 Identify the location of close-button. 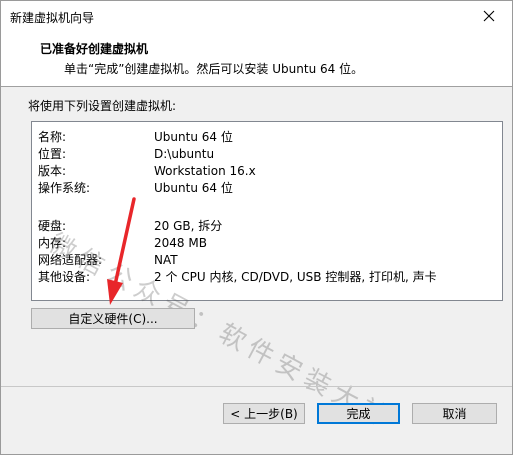
(489, 16).